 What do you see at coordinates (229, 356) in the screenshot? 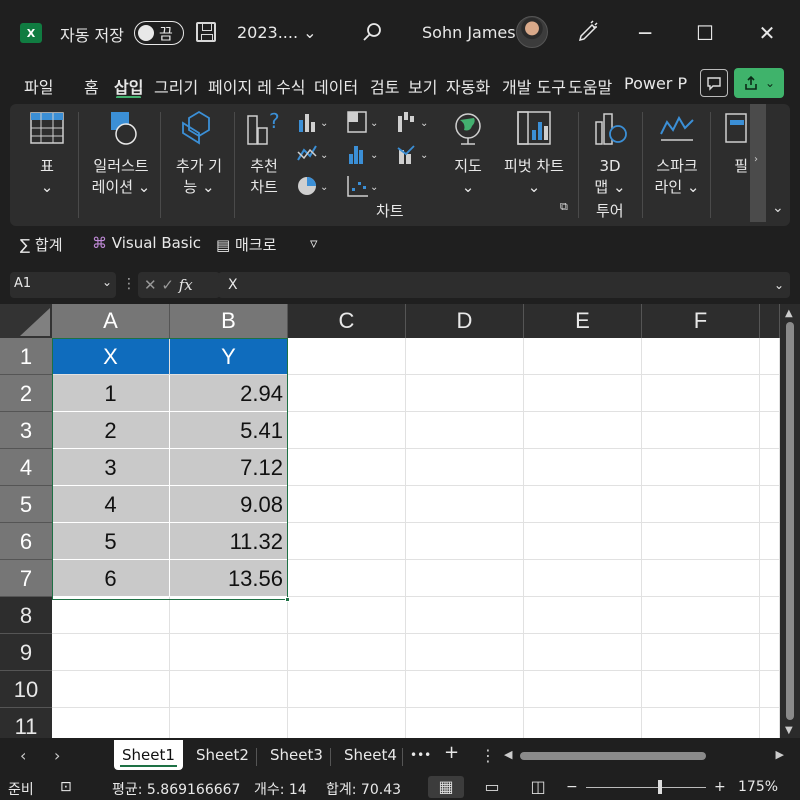
I see `header-cell: Y` at bounding box center [229, 356].